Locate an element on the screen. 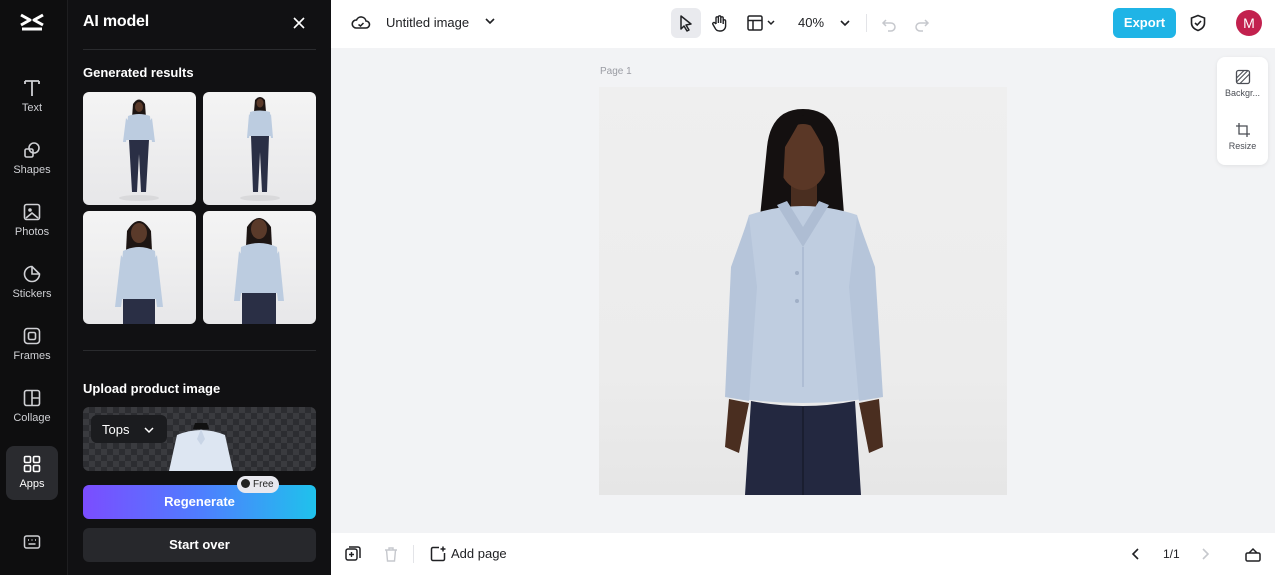  add-page-label: Add page is located at coordinates (479, 553).